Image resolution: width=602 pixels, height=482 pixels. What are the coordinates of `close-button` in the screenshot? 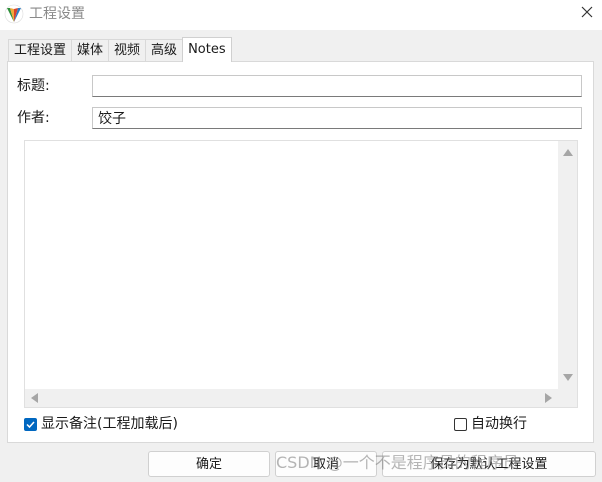 It's located at (587, 14).